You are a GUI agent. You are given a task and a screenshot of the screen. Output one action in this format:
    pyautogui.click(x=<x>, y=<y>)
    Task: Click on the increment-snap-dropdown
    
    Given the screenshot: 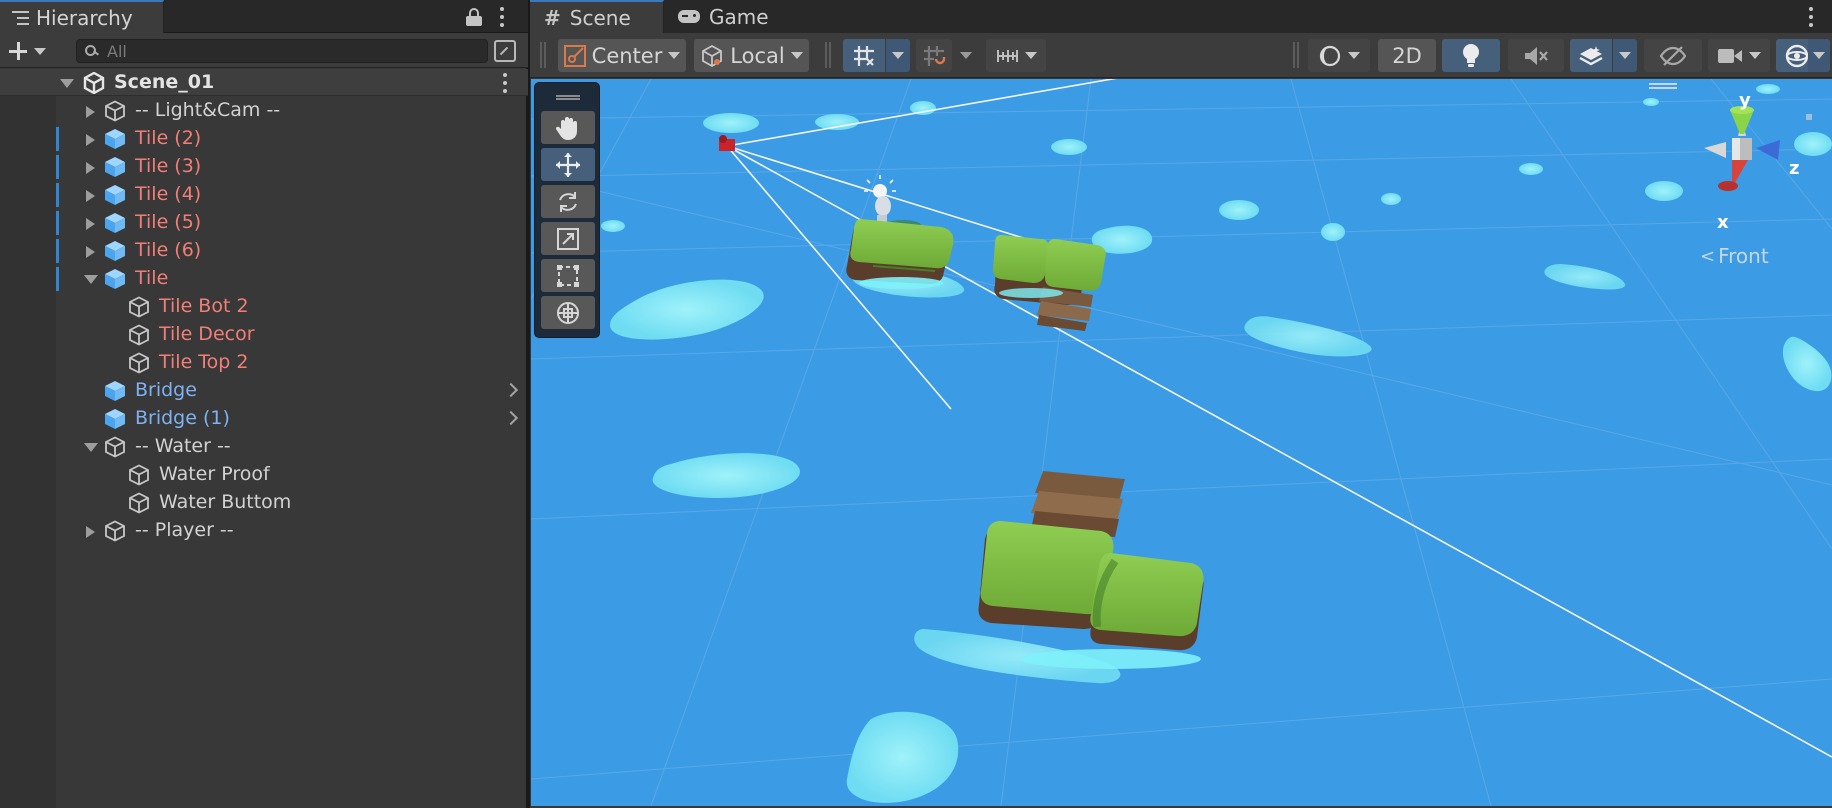 What is the action you would take?
    pyautogui.click(x=1016, y=55)
    